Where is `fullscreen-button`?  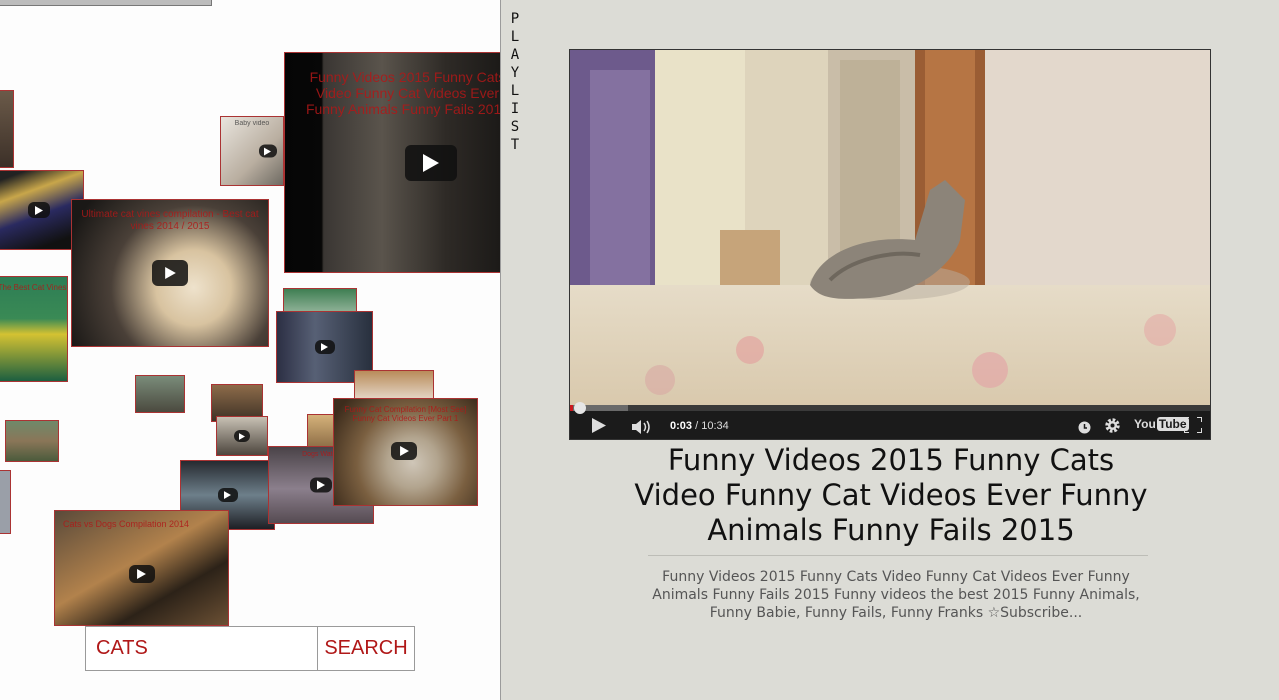 fullscreen-button is located at coordinates (1193, 426).